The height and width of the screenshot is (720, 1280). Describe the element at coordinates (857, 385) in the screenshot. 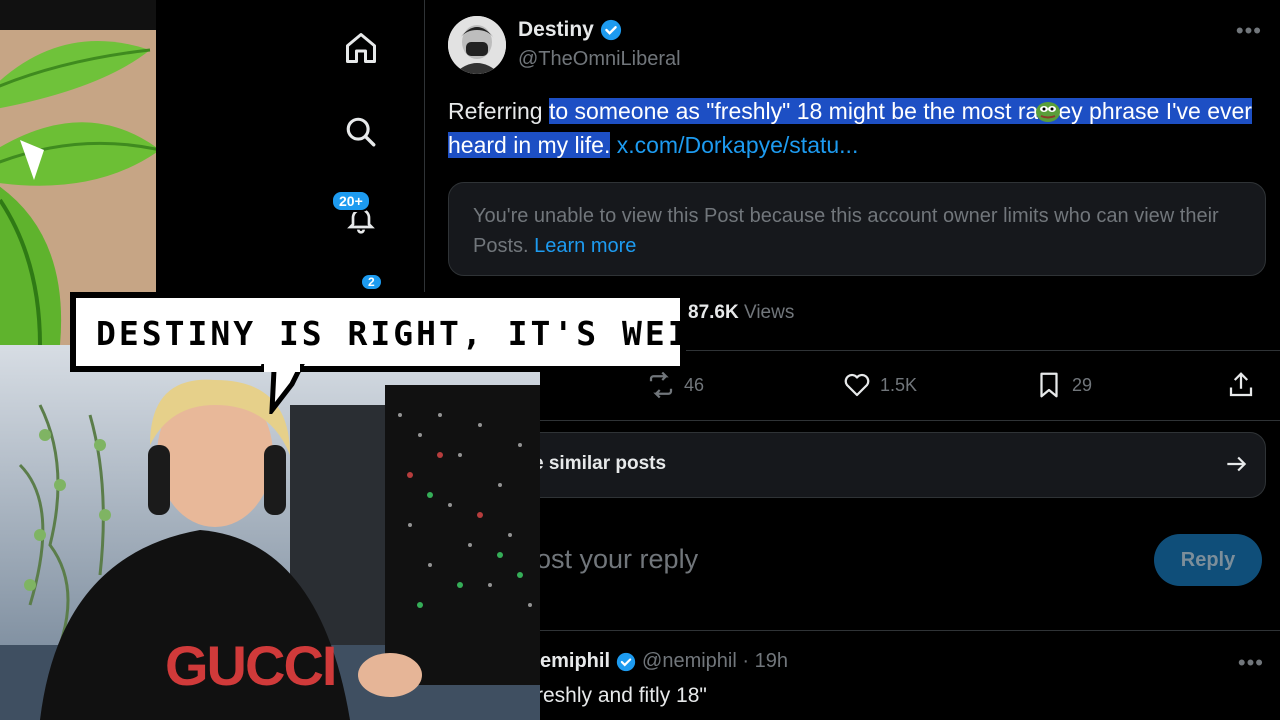

I see `heart-icon` at that location.